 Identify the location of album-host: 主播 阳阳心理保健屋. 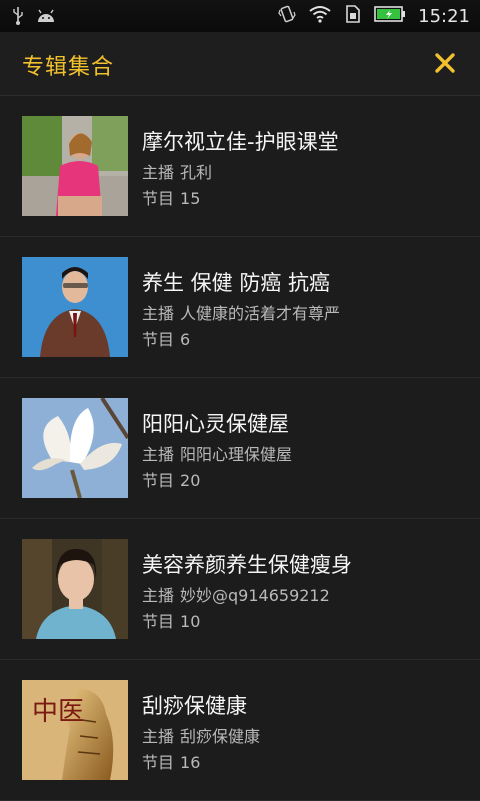
(217, 453).